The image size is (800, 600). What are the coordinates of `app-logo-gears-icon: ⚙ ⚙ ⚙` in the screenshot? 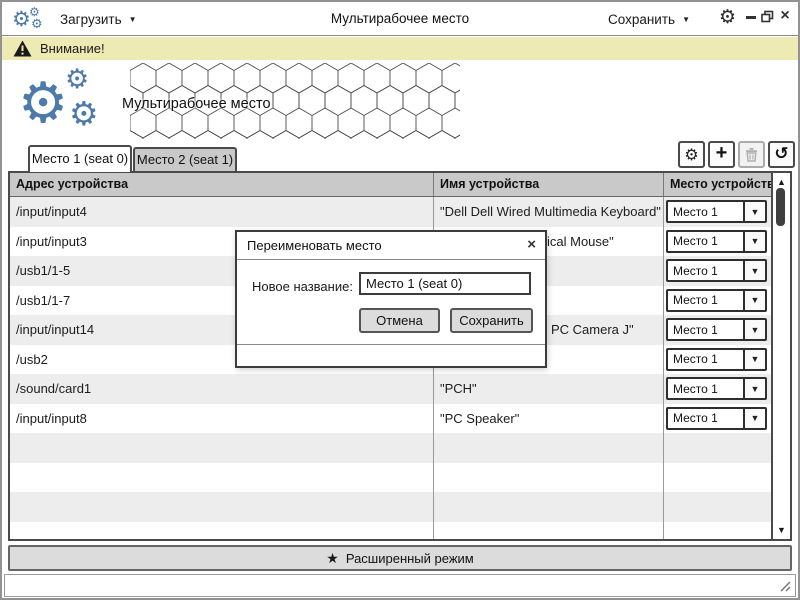 It's located at (58, 100).